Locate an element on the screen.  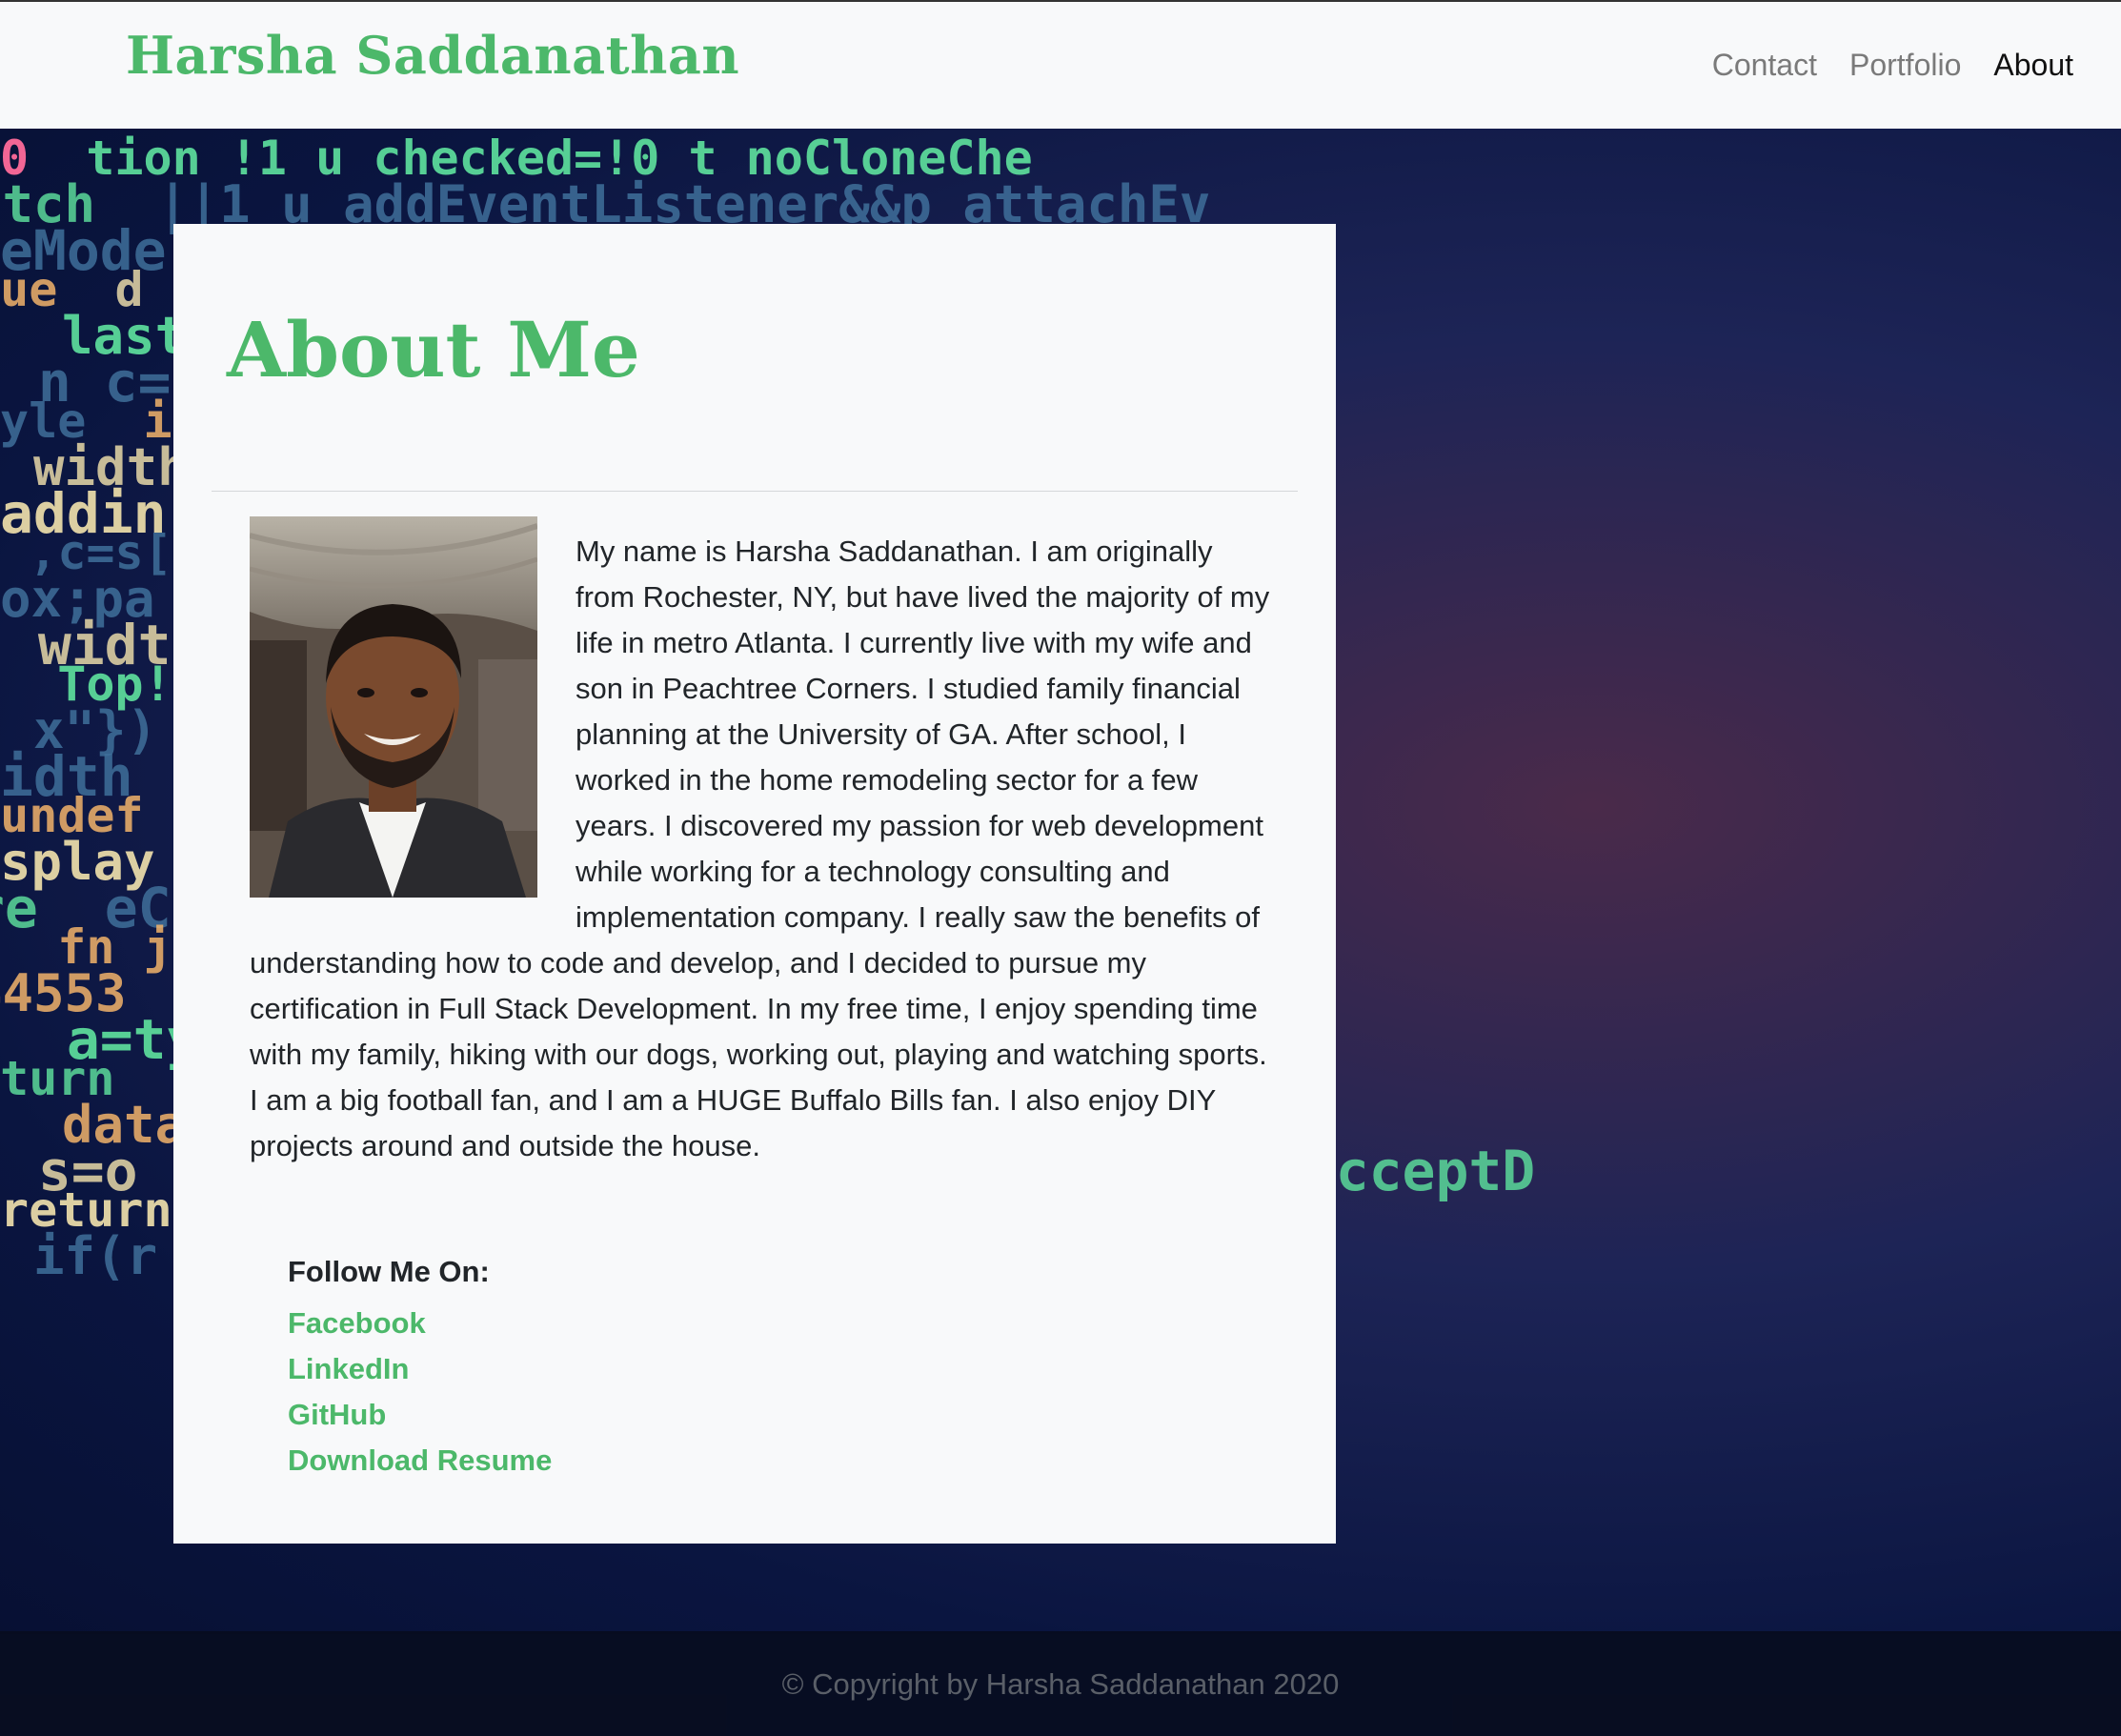
footer: © Copyright by Harsha Saddanathan 2020 is located at coordinates (1060, 1683).